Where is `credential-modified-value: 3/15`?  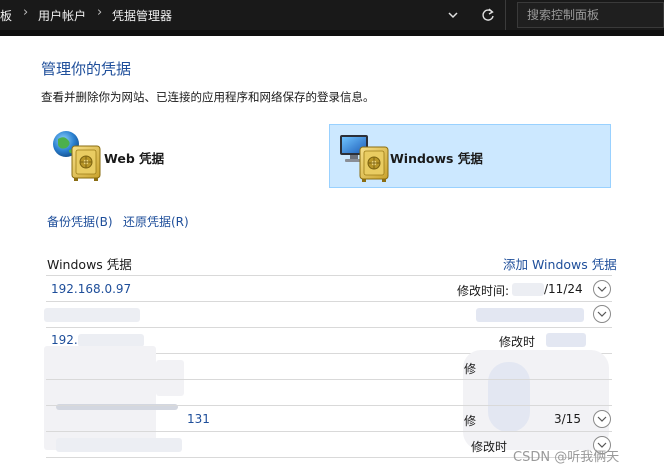 credential-modified-value: 3/15 is located at coordinates (567, 419).